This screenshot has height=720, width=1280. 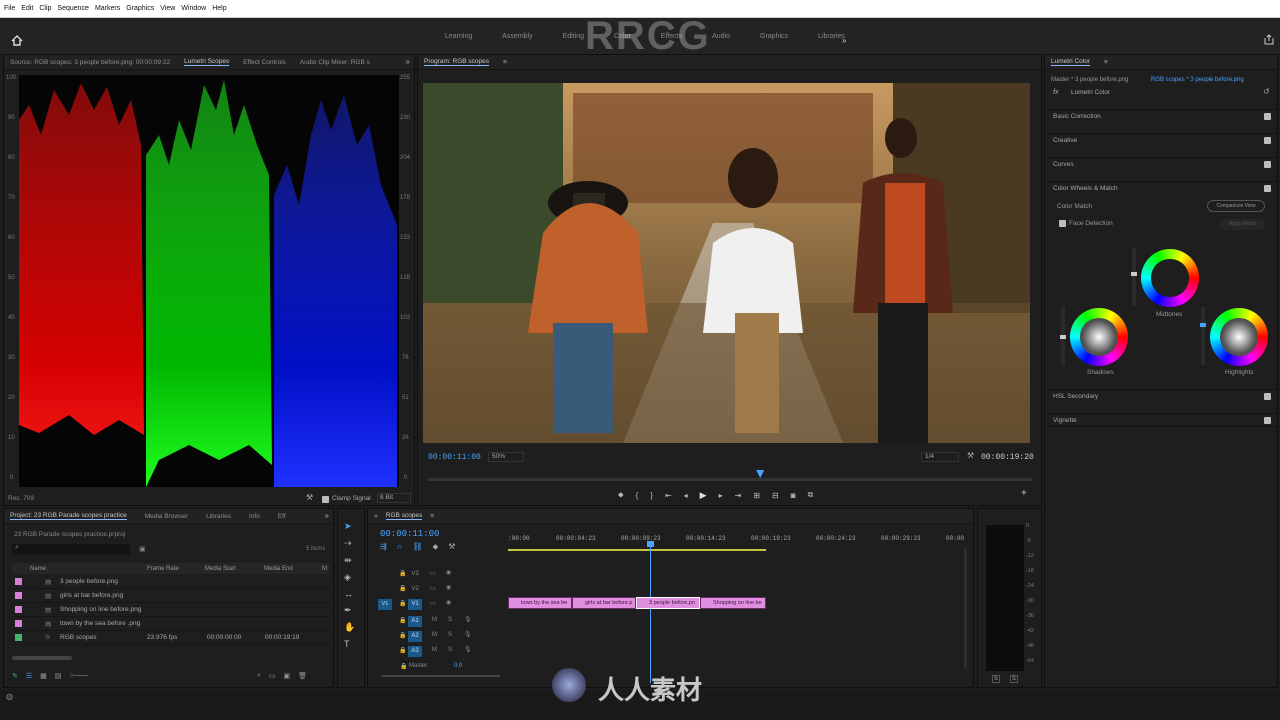 What do you see at coordinates (721, 495) in the screenshot?
I see `step-forward-icon: ▸` at bounding box center [721, 495].